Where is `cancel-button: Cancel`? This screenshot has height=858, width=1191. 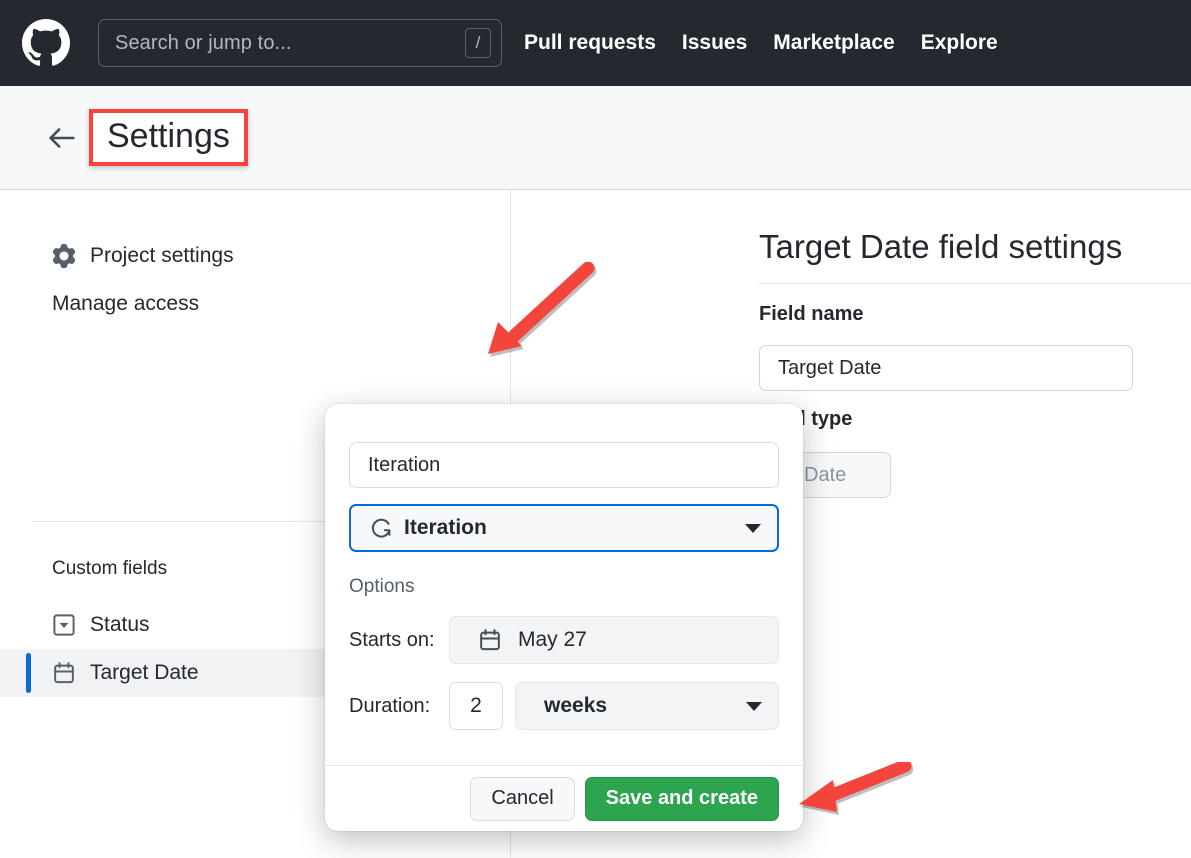 cancel-button: Cancel is located at coordinates (522, 798).